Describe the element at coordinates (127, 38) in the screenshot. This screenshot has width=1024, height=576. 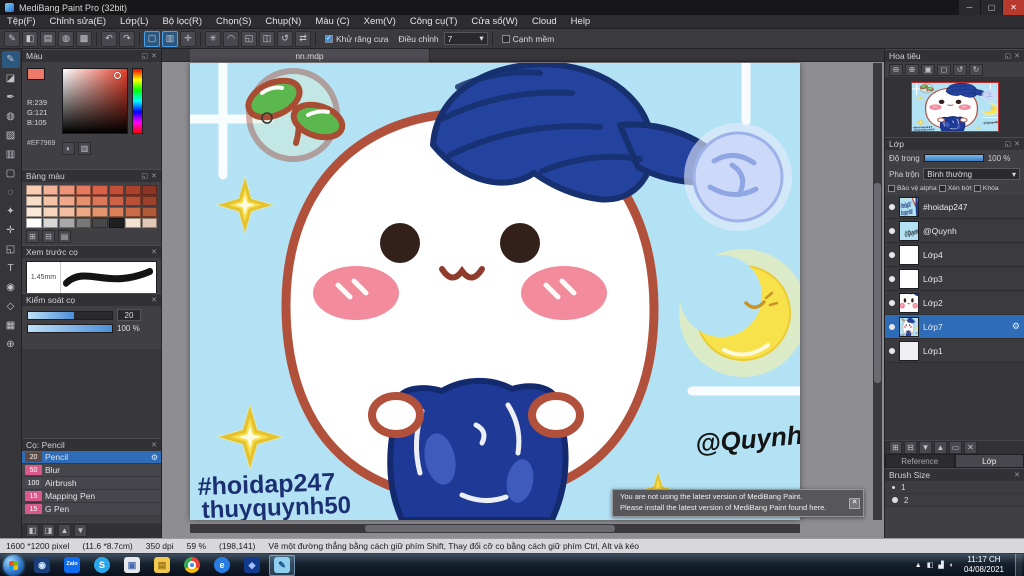
I see `redo-icon: ↷` at that location.